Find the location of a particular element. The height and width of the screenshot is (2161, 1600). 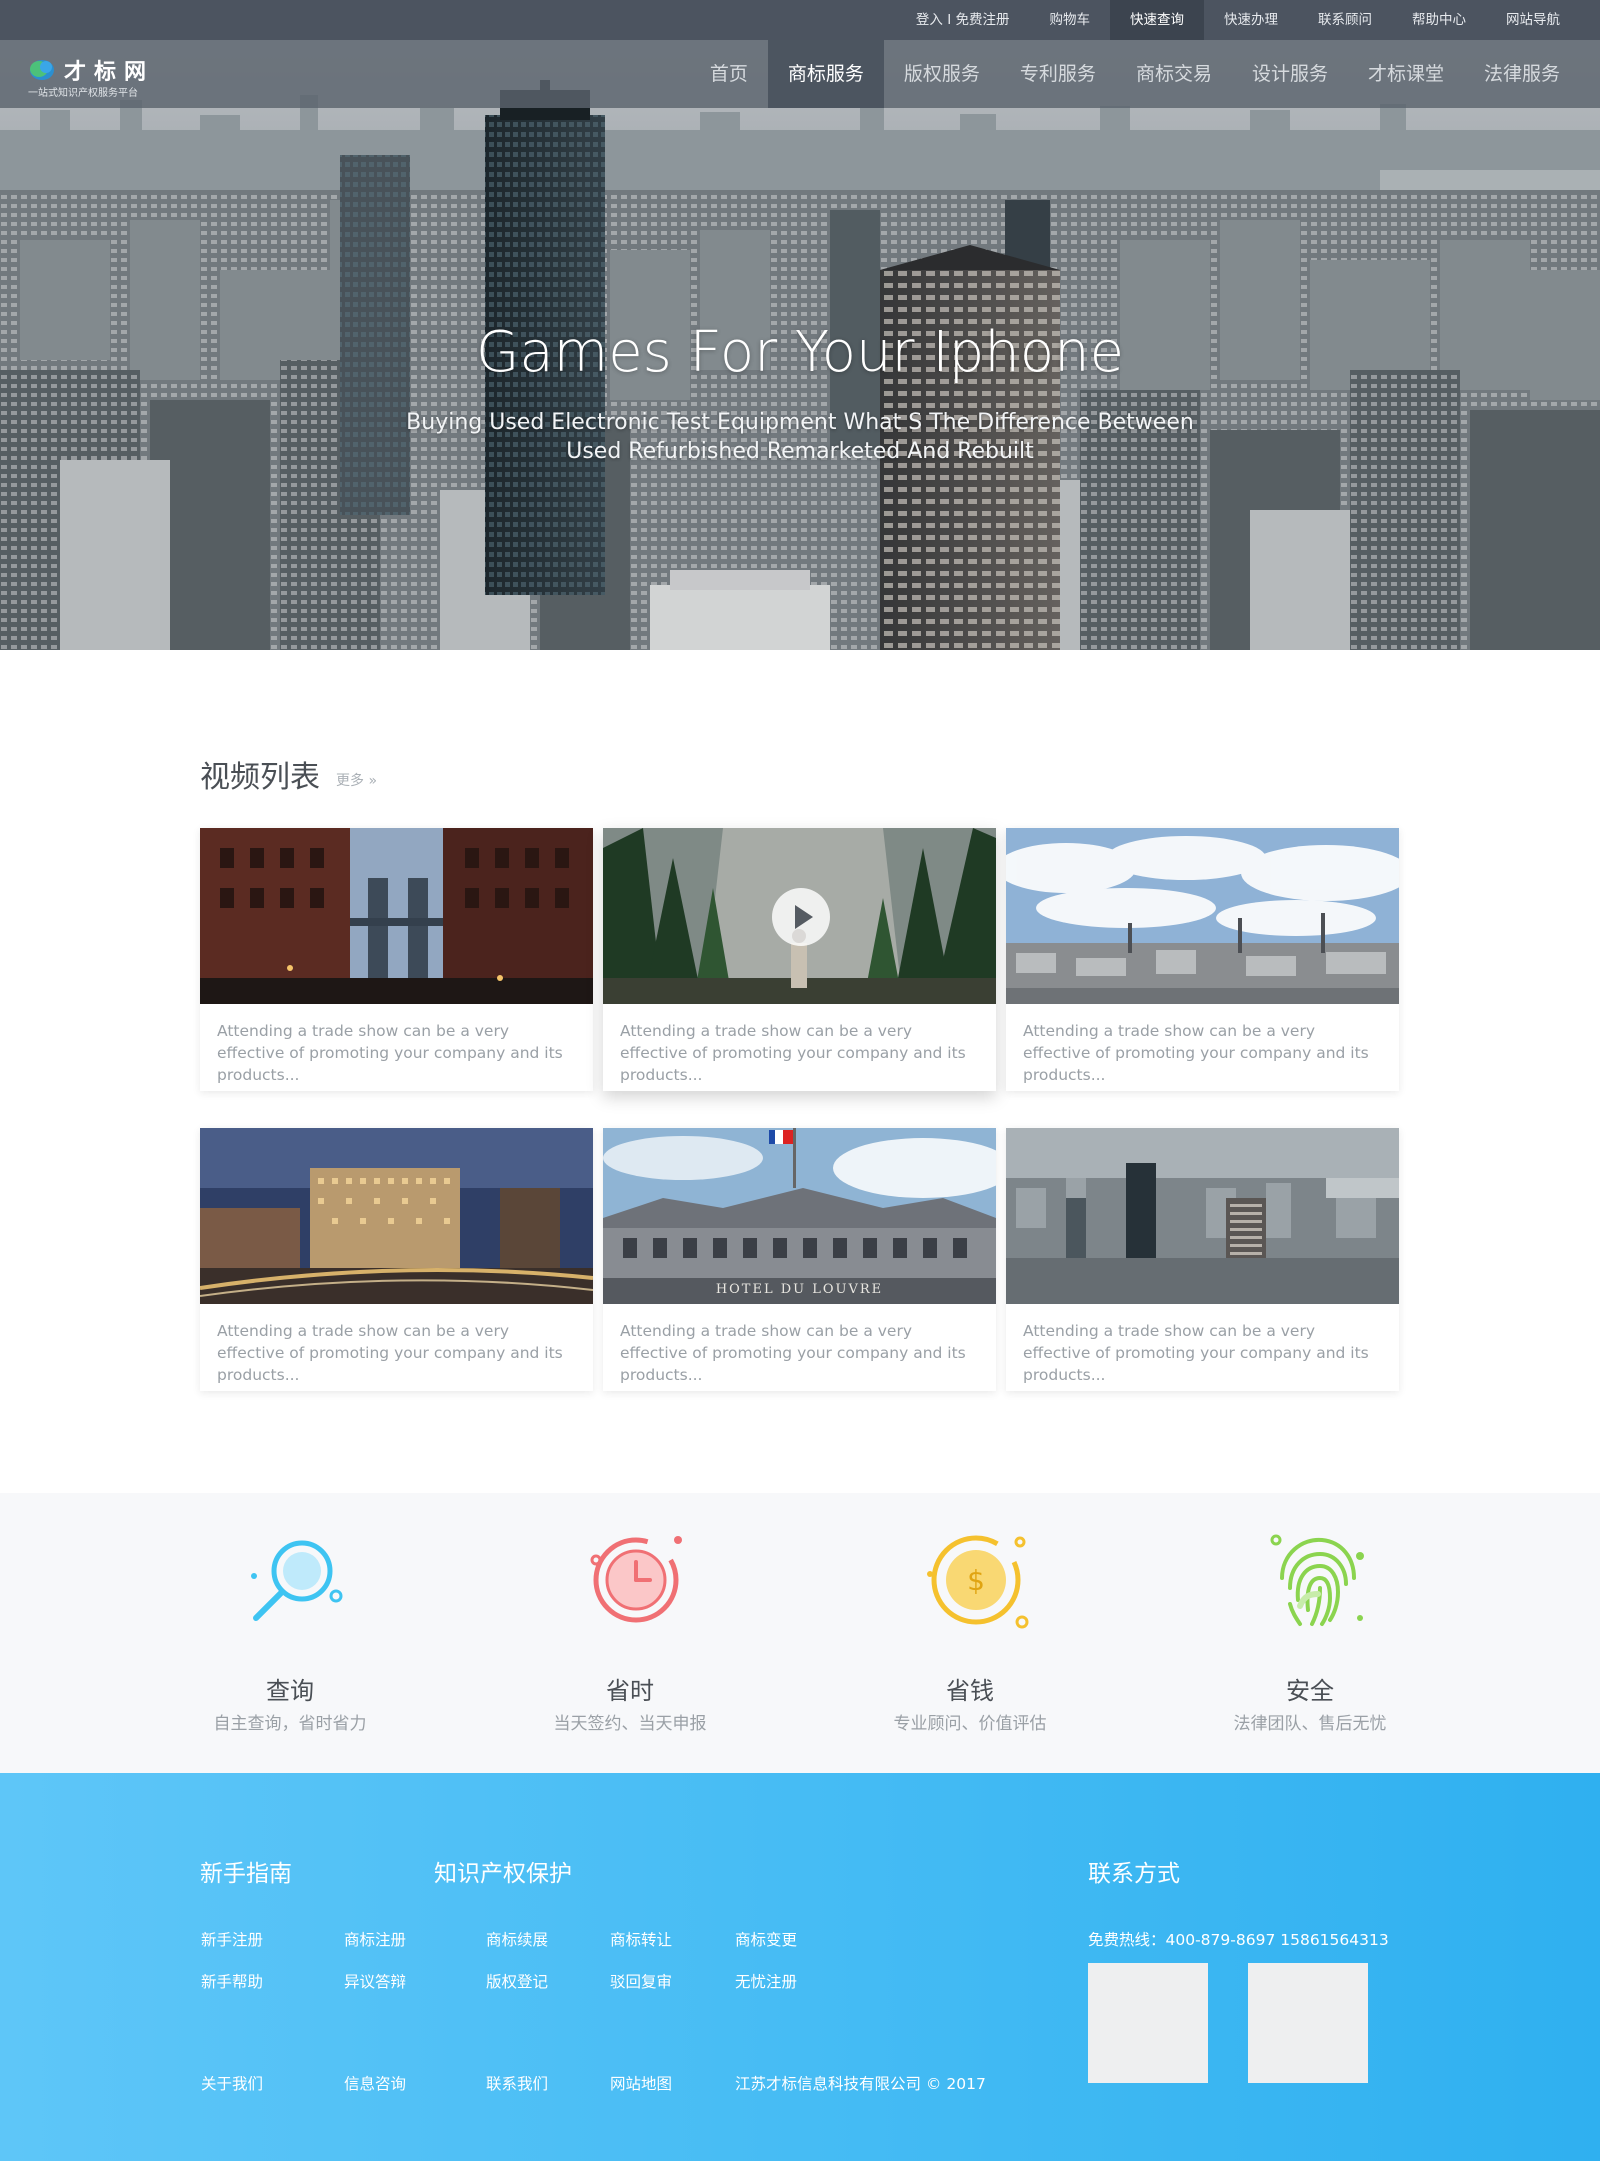

nav-item-patent: 专利服务 is located at coordinates (1058, 74).